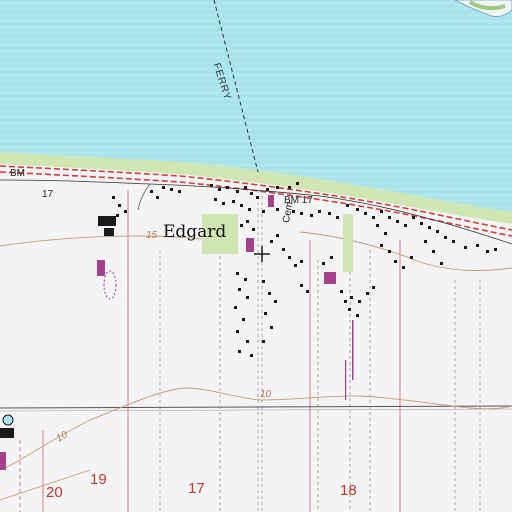 Image resolution: width=512 pixels, height=512 pixels. Describe the element at coordinates (152, 235) in the screenshot. I see `contour-label-15: 15` at that location.